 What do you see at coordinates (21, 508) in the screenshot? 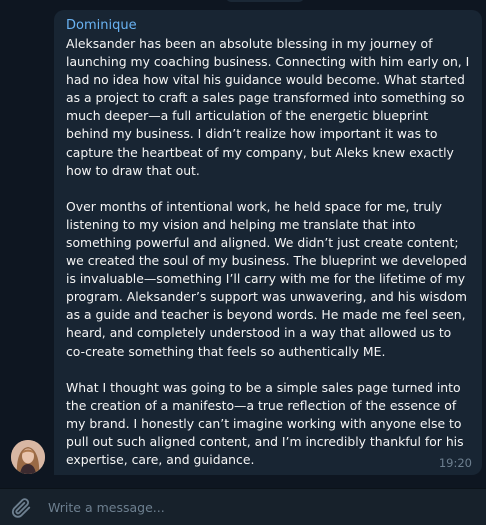
I see `paperclip-icon` at bounding box center [21, 508].